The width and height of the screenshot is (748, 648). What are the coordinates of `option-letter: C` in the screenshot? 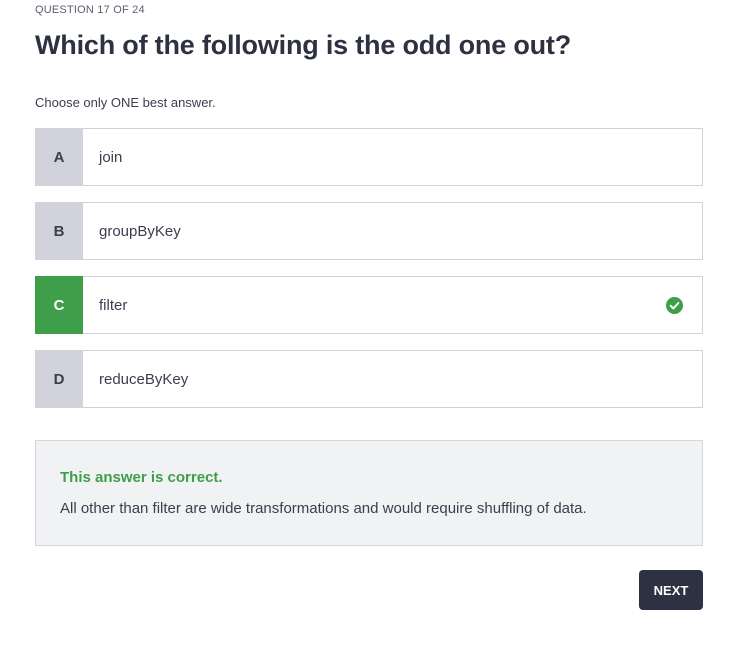 It's located at (59, 305).